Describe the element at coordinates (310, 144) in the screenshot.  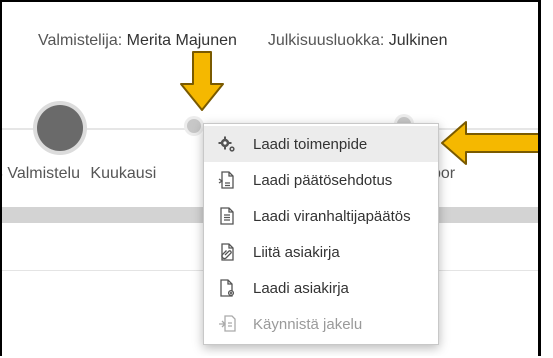
I see `menu-item-label: Laadi toimenpide` at that location.